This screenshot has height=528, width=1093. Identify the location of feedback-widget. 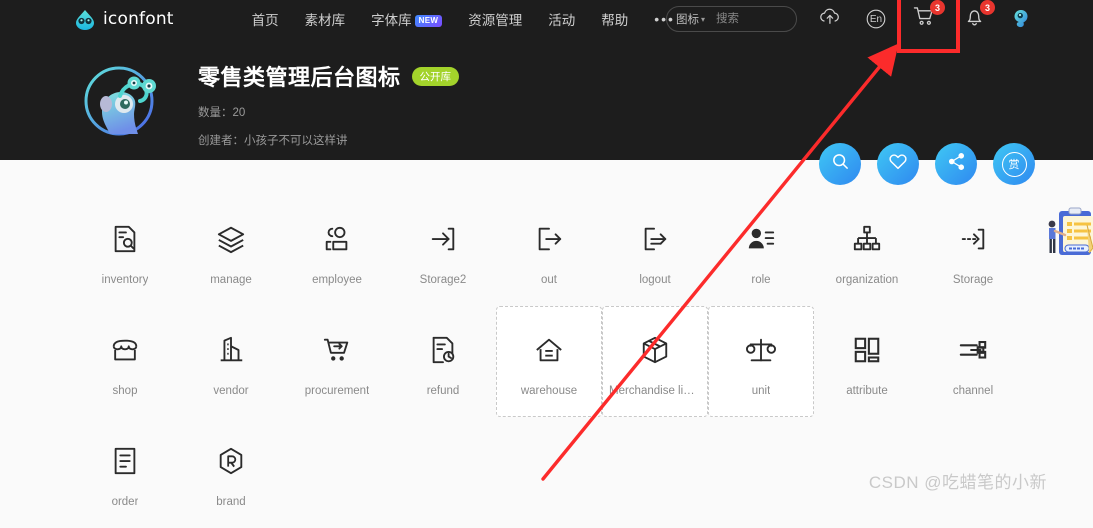
(1067, 238).